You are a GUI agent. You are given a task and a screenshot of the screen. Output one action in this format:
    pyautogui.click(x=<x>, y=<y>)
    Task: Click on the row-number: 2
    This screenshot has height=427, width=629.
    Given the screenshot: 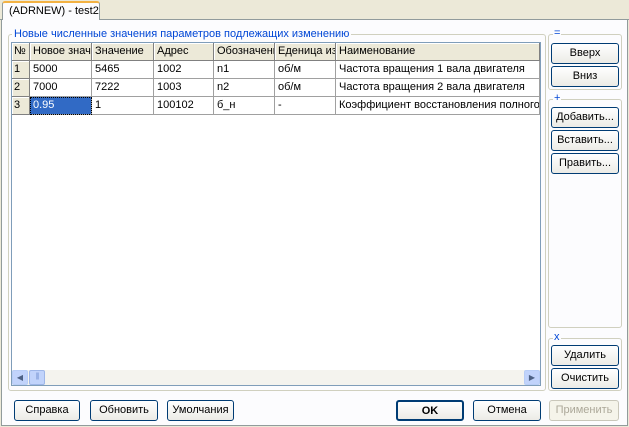 What is the action you would take?
    pyautogui.click(x=21, y=88)
    